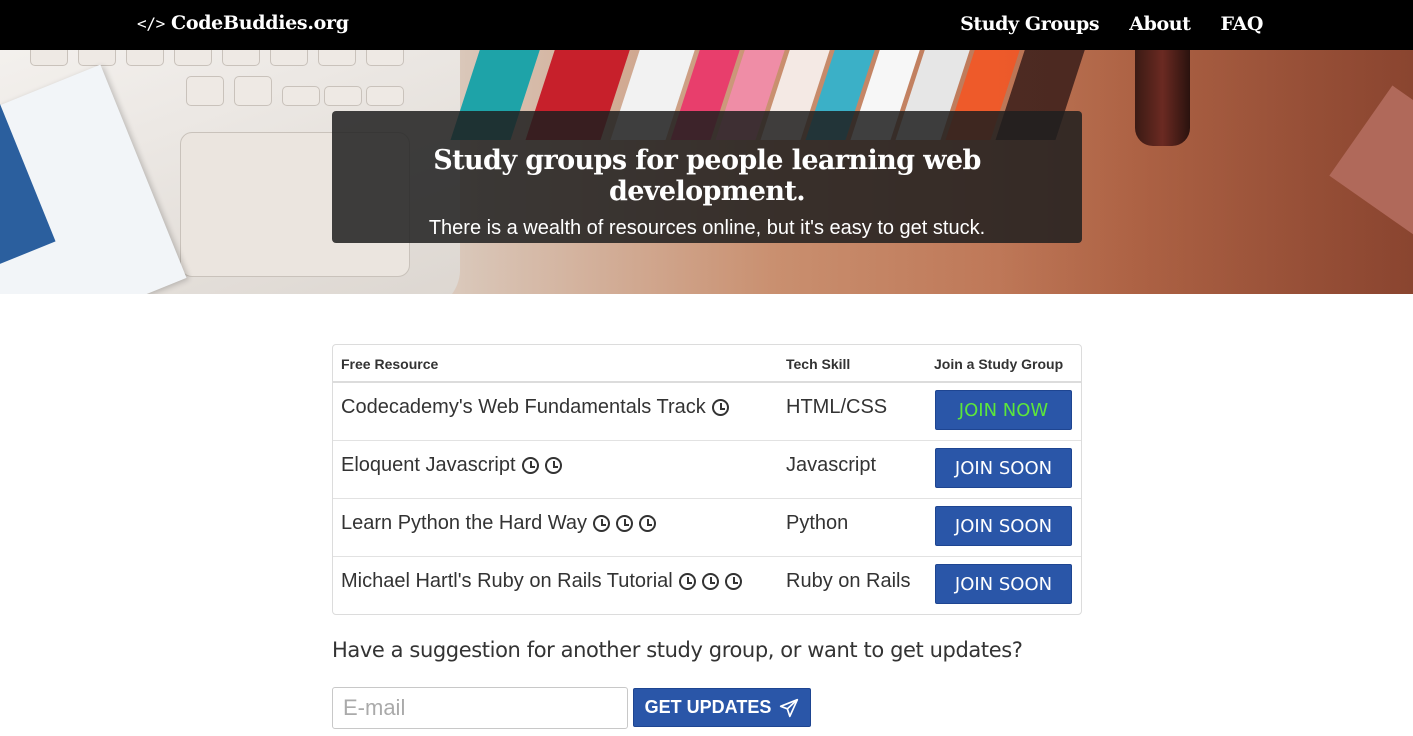  What do you see at coordinates (464, 523) in the screenshot?
I see `resource-name: Learn Python the Hard Way` at bounding box center [464, 523].